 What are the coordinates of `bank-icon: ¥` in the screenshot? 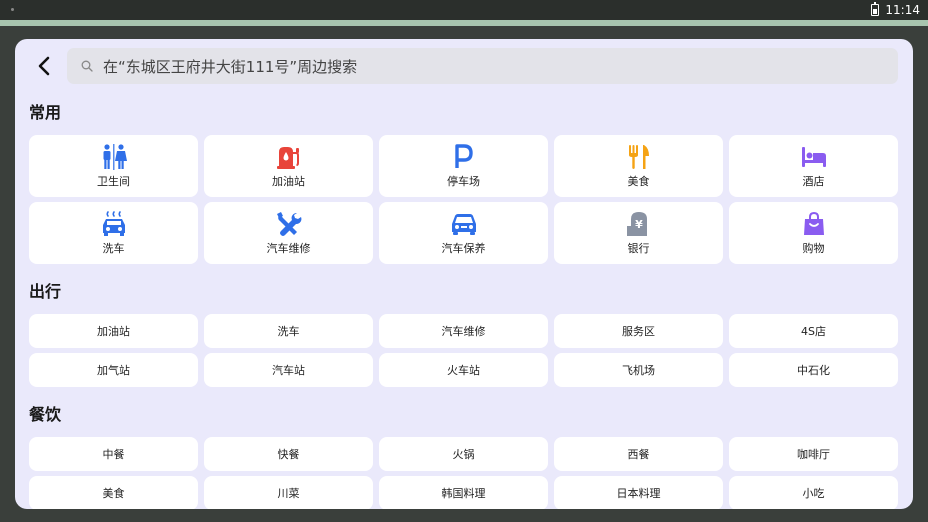 It's located at (639, 224).